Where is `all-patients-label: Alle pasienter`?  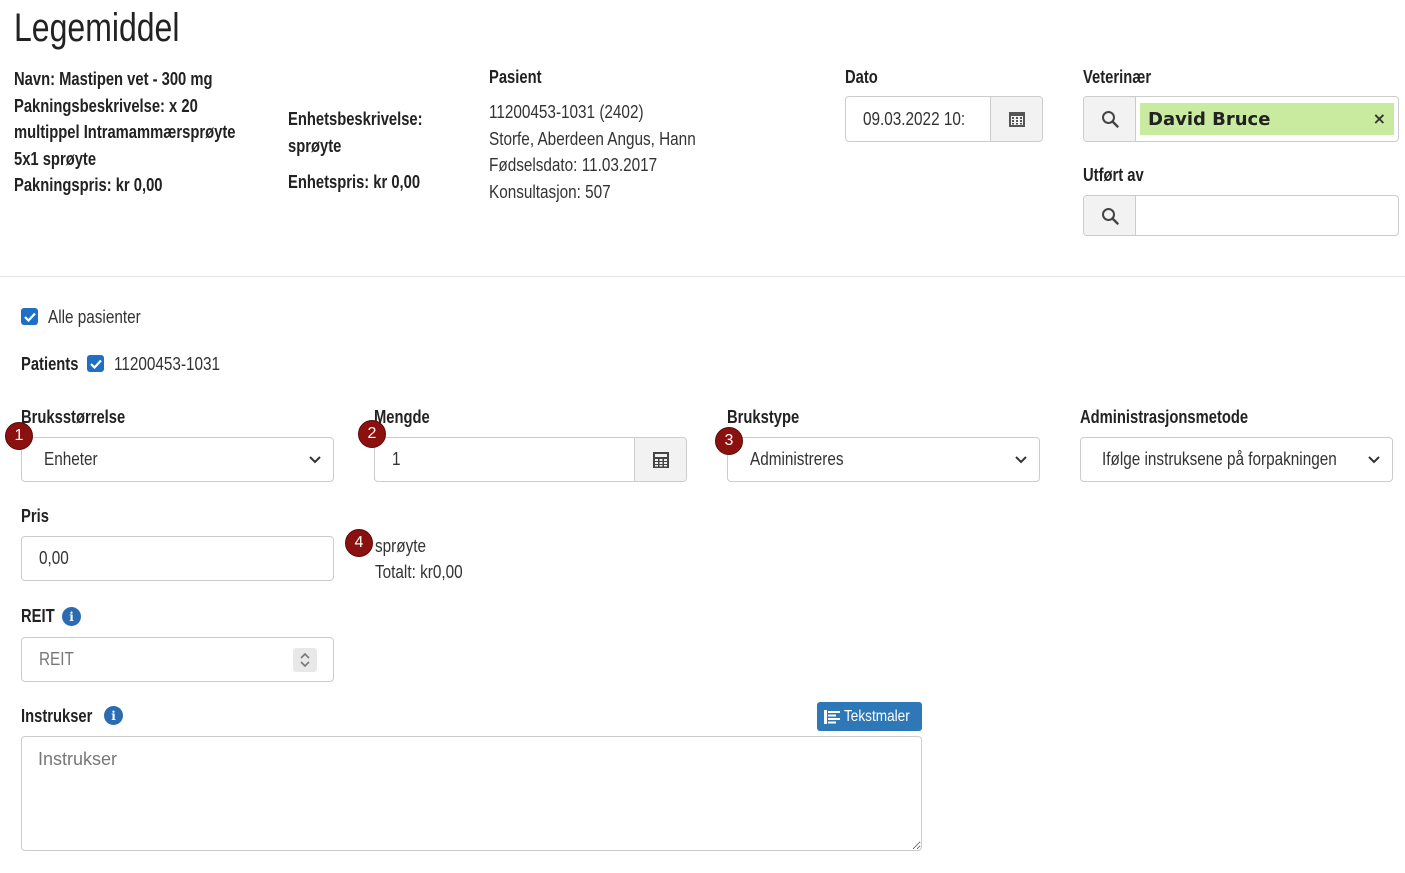
all-patients-label: Alle pasienter is located at coordinates (94, 317).